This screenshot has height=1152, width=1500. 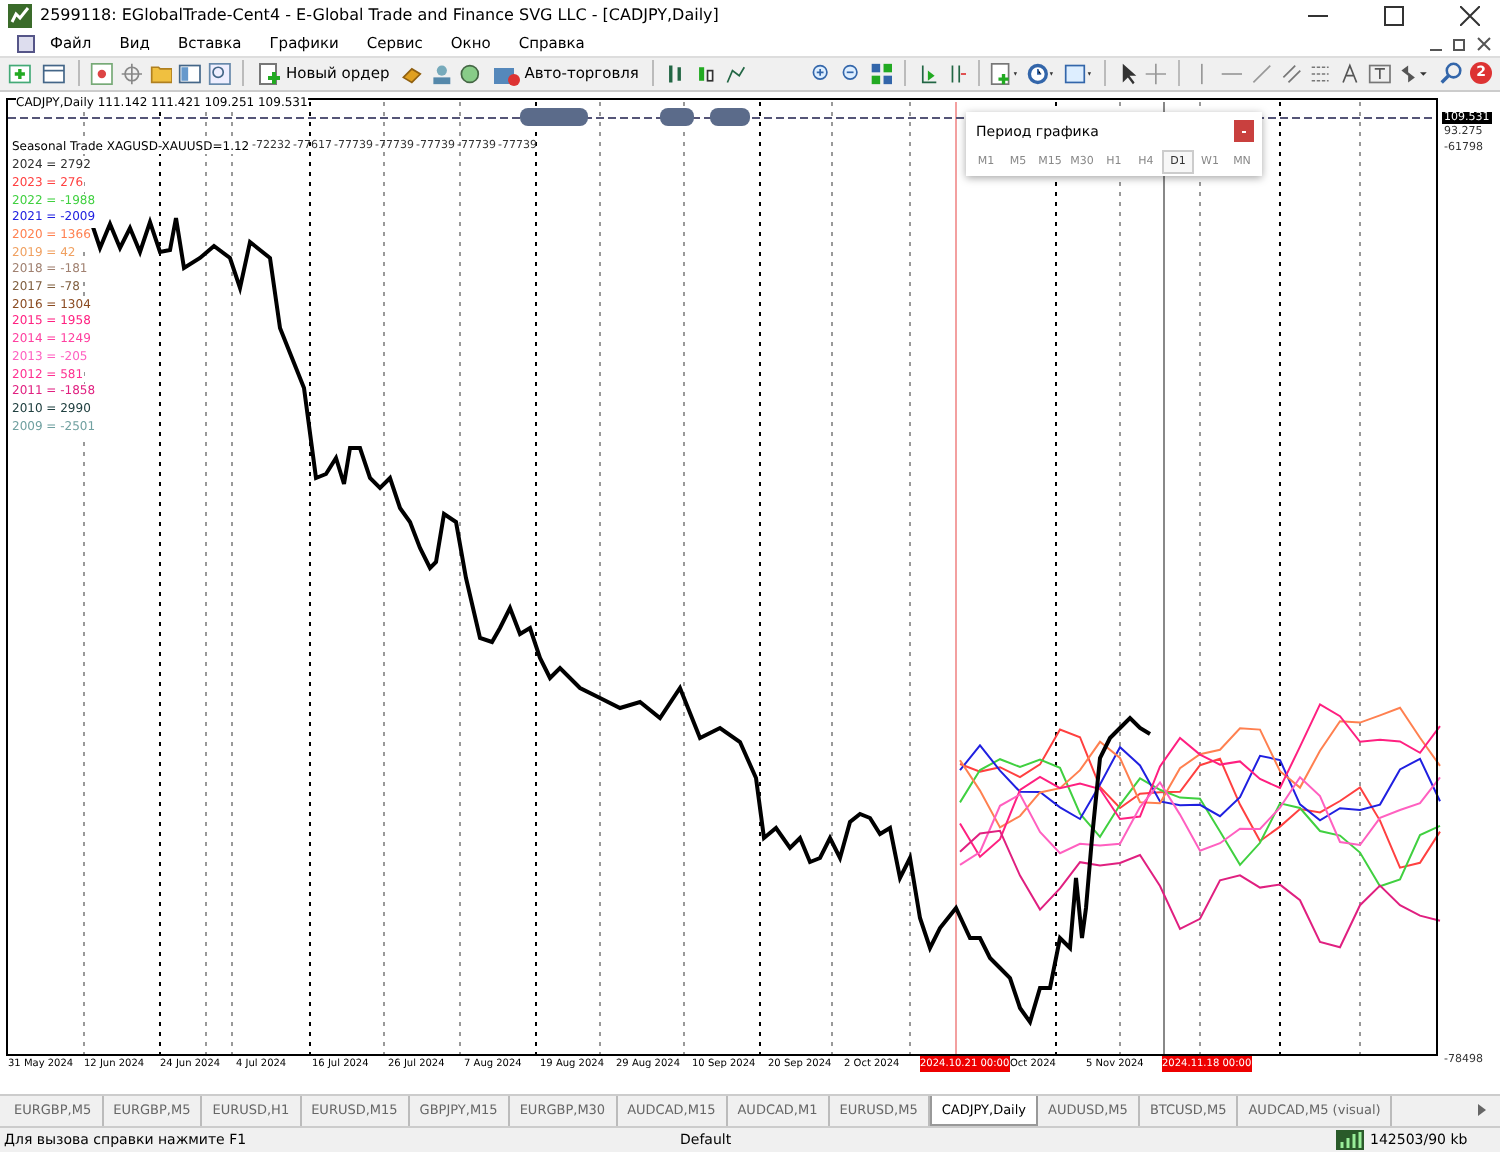 What do you see at coordinates (55, 73) in the screenshot?
I see `window-icon` at bounding box center [55, 73].